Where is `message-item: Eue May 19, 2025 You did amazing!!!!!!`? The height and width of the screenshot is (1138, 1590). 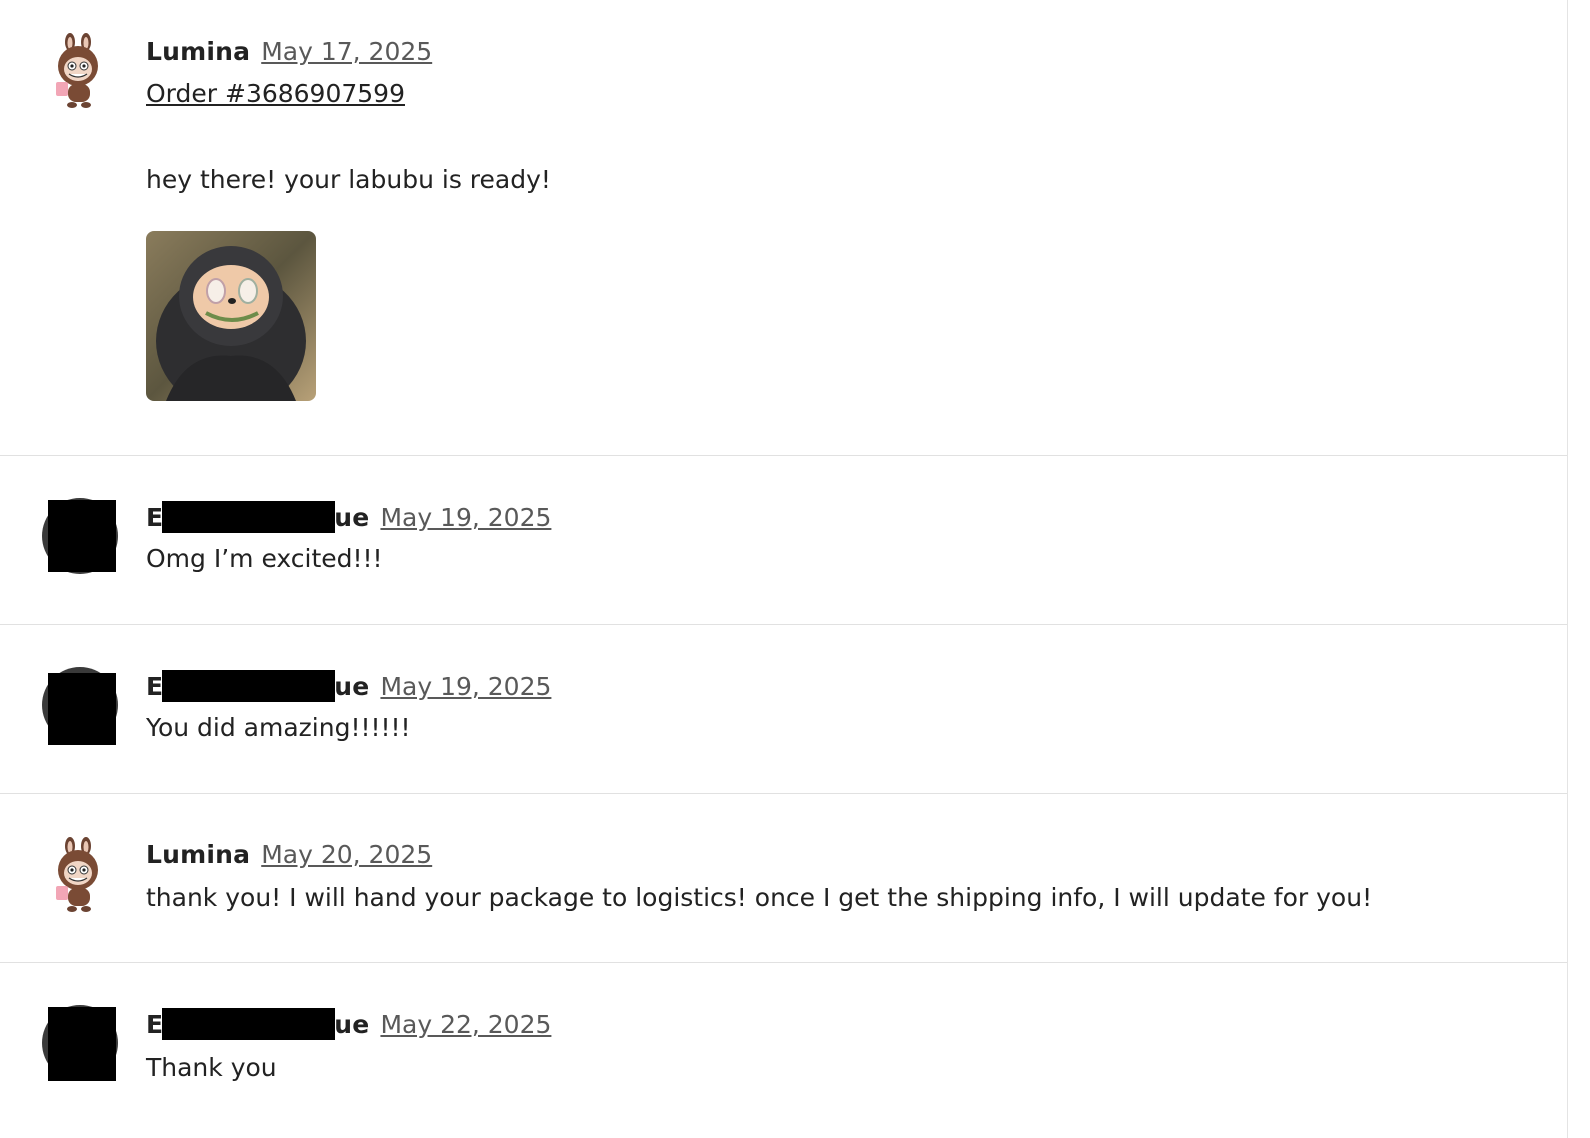 message-item: Eue May 19, 2025 You did amazing!!!!!! is located at coordinates (783, 709).